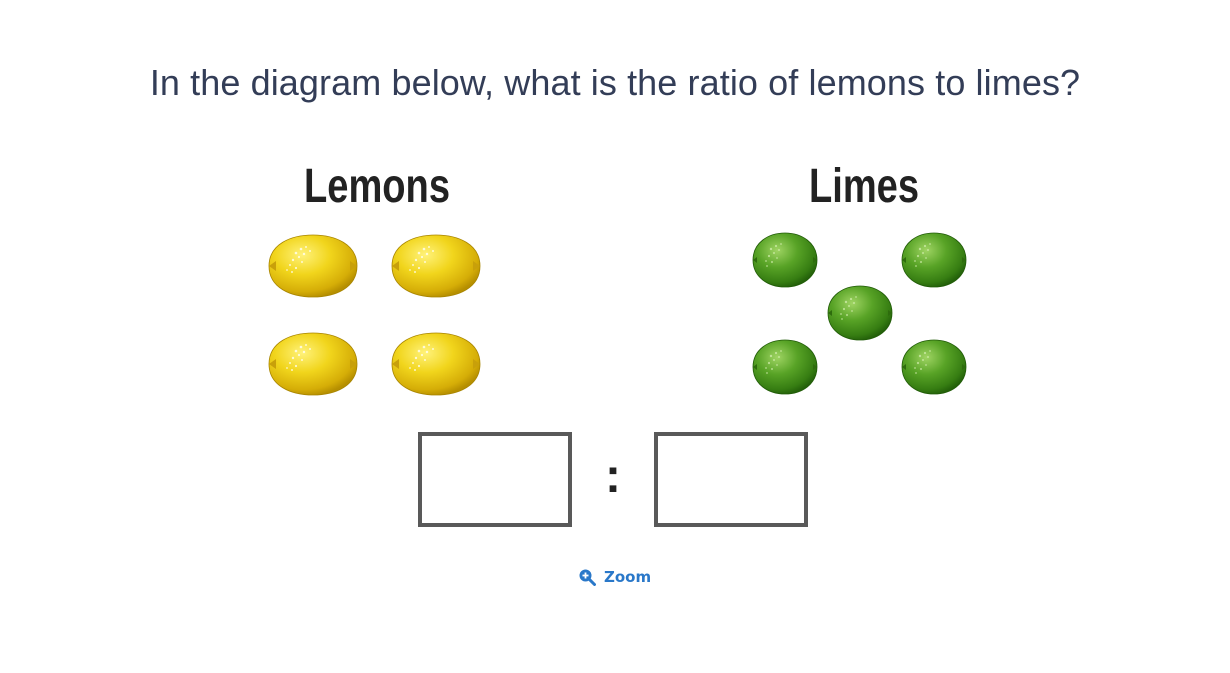 The height and width of the screenshot is (673, 1230). What do you see at coordinates (864, 186) in the screenshot?
I see `group-label-limes: Limes` at bounding box center [864, 186].